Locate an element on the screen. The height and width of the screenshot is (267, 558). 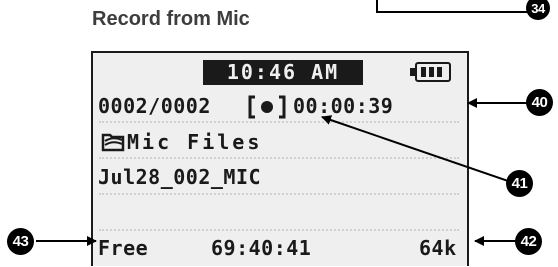
callout-badge-counter: 40 is located at coordinates (539, 102).